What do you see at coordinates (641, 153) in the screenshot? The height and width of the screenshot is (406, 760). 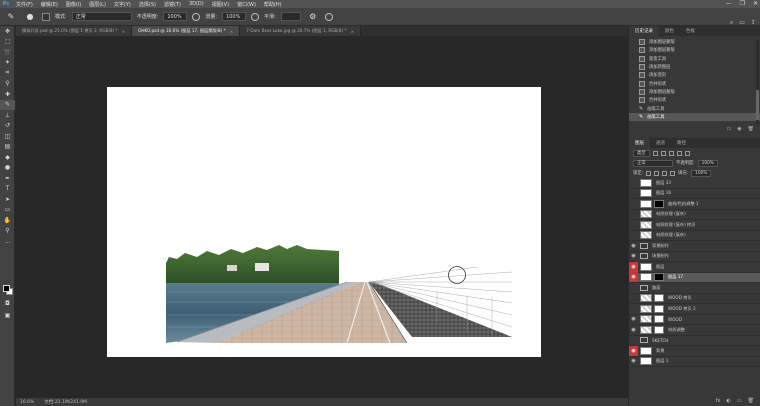 I see `layer-kind-filter: 类型` at bounding box center [641, 153].